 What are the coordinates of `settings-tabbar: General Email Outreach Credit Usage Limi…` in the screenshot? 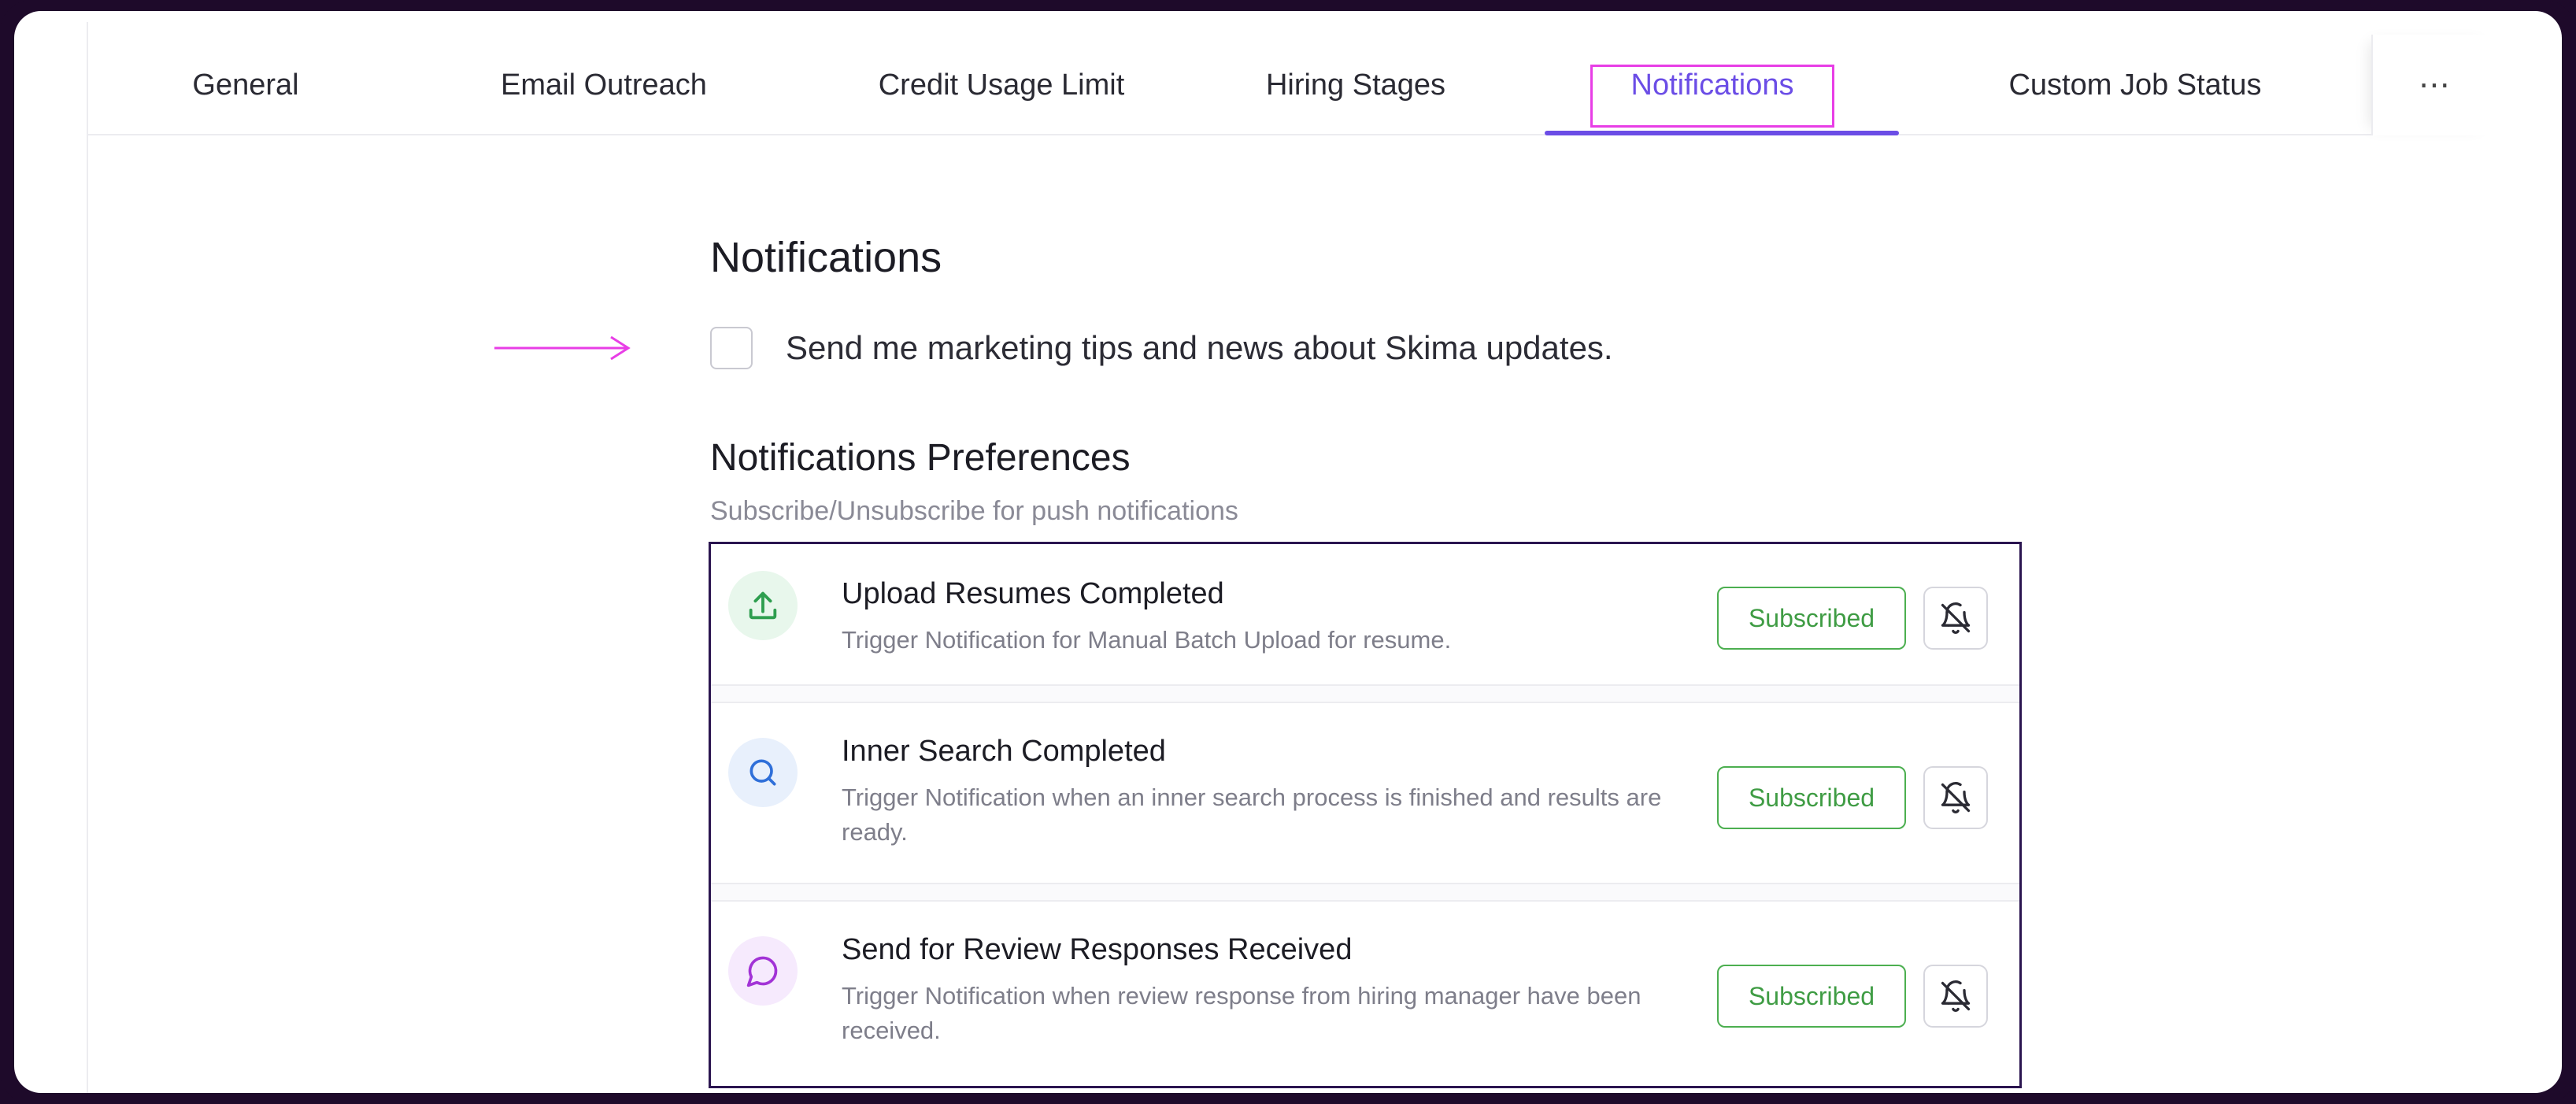 It's located at (1292, 85).